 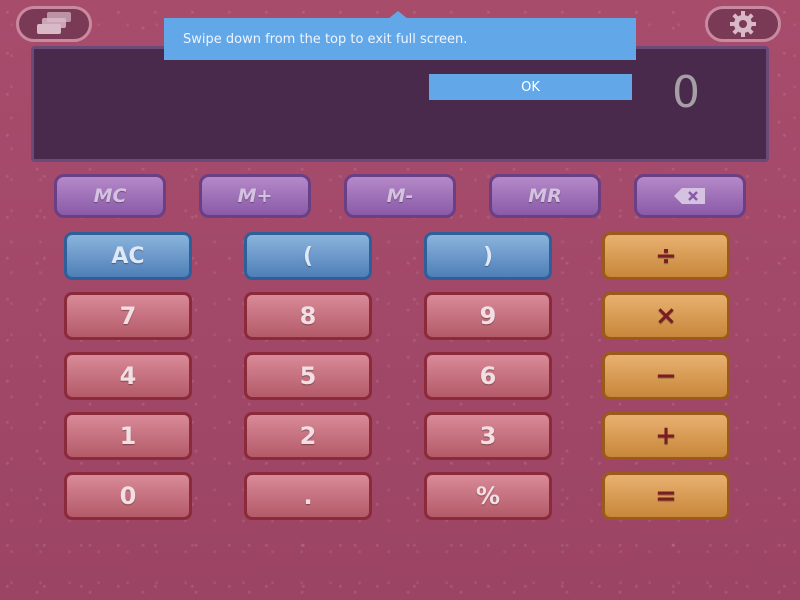 What do you see at coordinates (128, 316) in the screenshot?
I see `digit-7-button: 7` at bounding box center [128, 316].